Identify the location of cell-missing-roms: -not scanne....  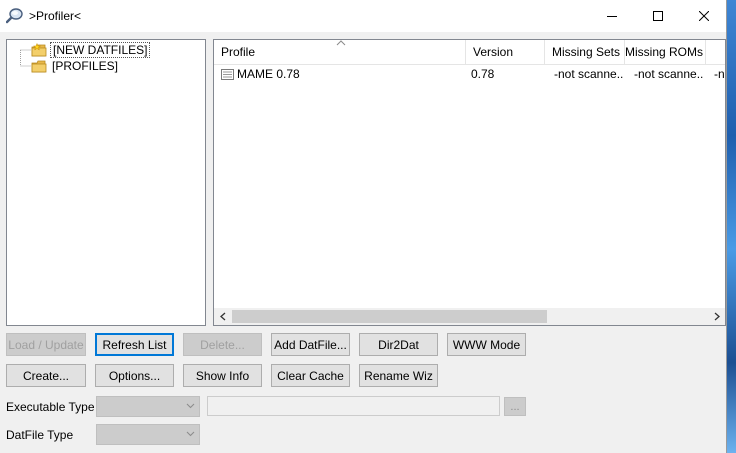
(669, 74).